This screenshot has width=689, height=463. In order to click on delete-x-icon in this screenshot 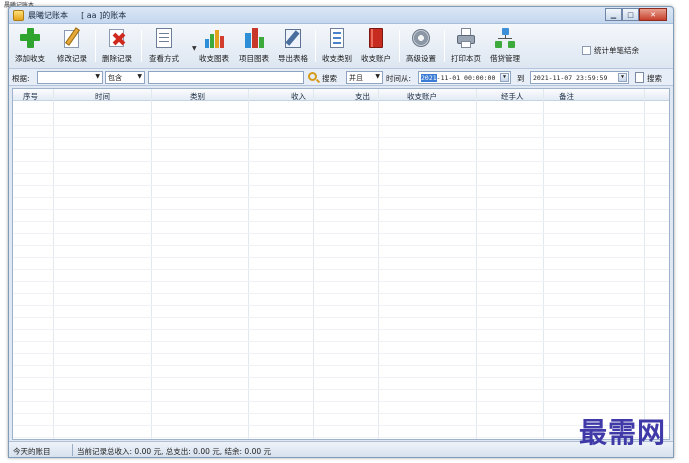, I will do `click(117, 38)`.